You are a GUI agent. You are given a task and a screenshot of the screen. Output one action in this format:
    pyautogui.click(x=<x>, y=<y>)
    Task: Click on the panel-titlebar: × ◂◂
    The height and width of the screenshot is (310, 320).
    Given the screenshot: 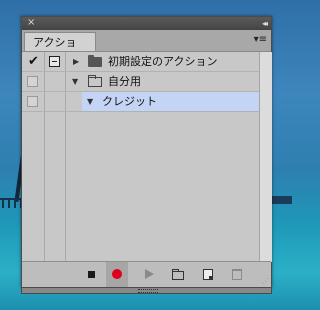 What is the action you would take?
    pyautogui.click(x=146, y=24)
    